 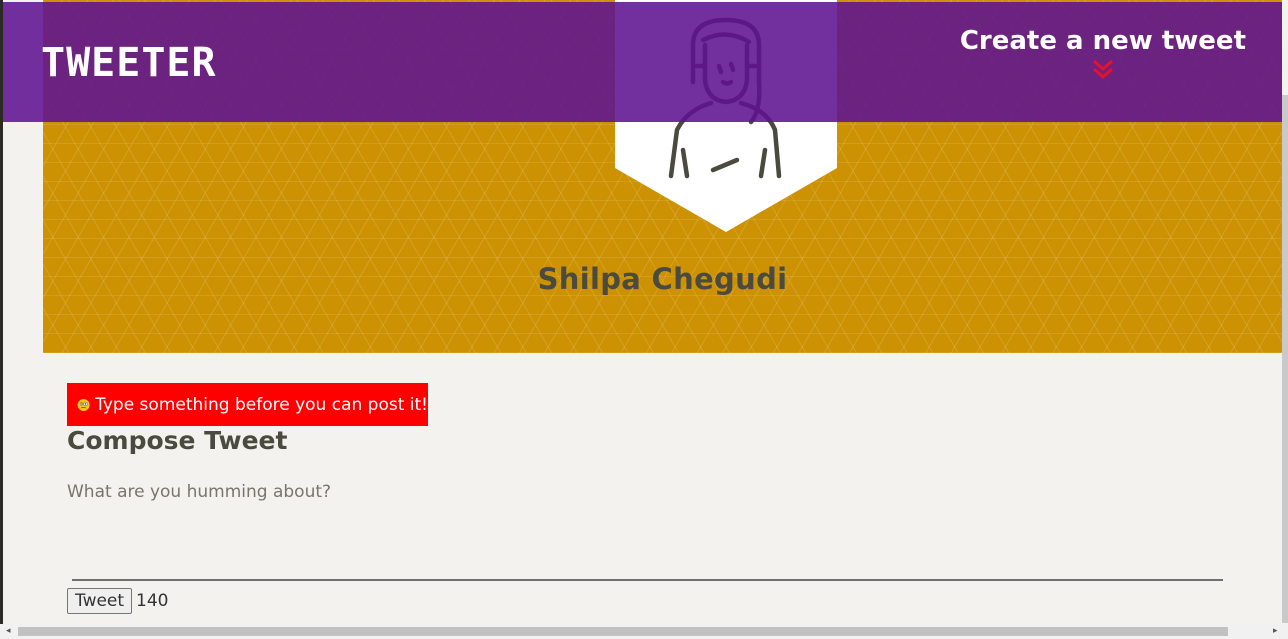 I want to click on vertical-scrollbar, so click(x=1285, y=359).